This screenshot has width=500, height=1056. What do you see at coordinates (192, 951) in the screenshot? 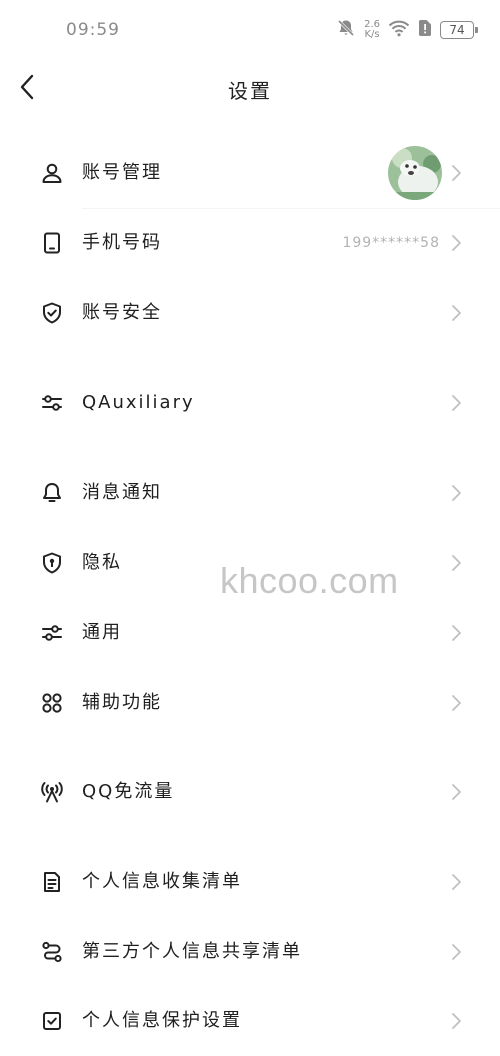
I see `settings-item-label: 第三方个人信息共享清单` at bounding box center [192, 951].